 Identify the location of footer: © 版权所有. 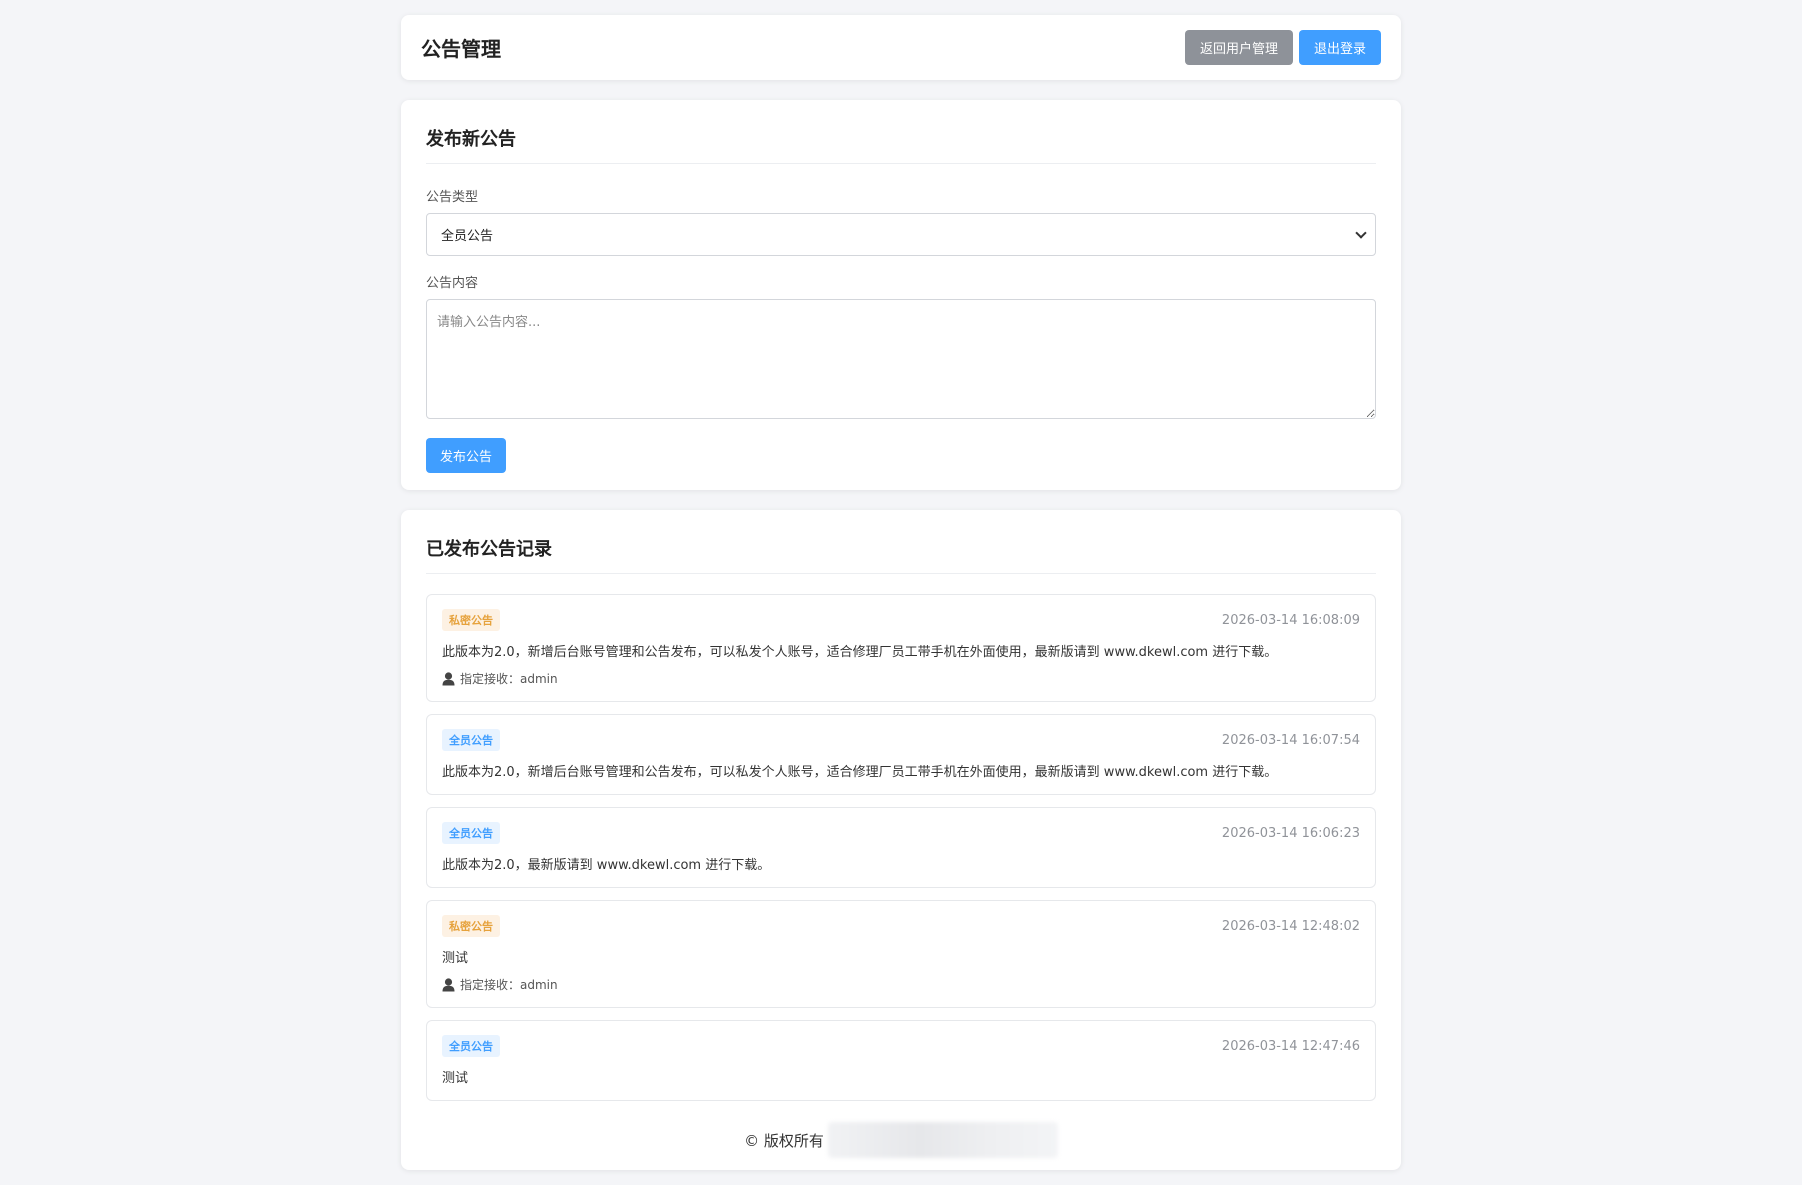
(901, 1140).